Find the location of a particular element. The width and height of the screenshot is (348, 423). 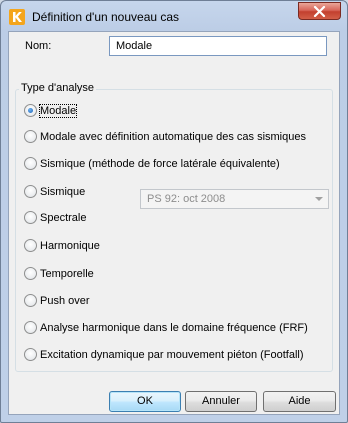

seismic-code-value: PS 92: oct 2008 is located at coordinates (186, 199).